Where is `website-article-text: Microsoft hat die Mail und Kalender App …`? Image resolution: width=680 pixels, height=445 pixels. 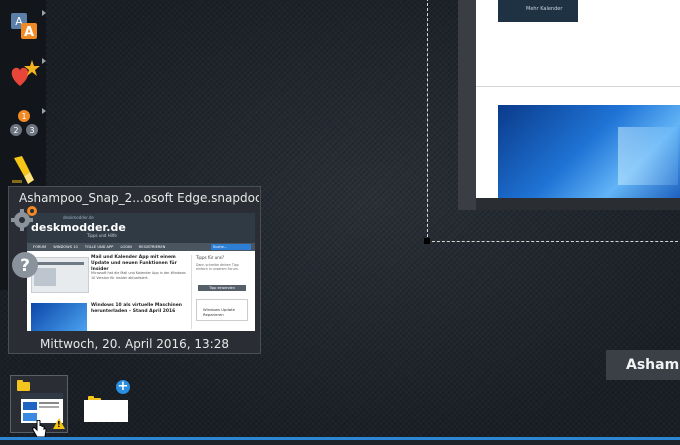 website-article-text: Microsoft hat die Mail und Kalender App … is located at coordinates (138, 275).